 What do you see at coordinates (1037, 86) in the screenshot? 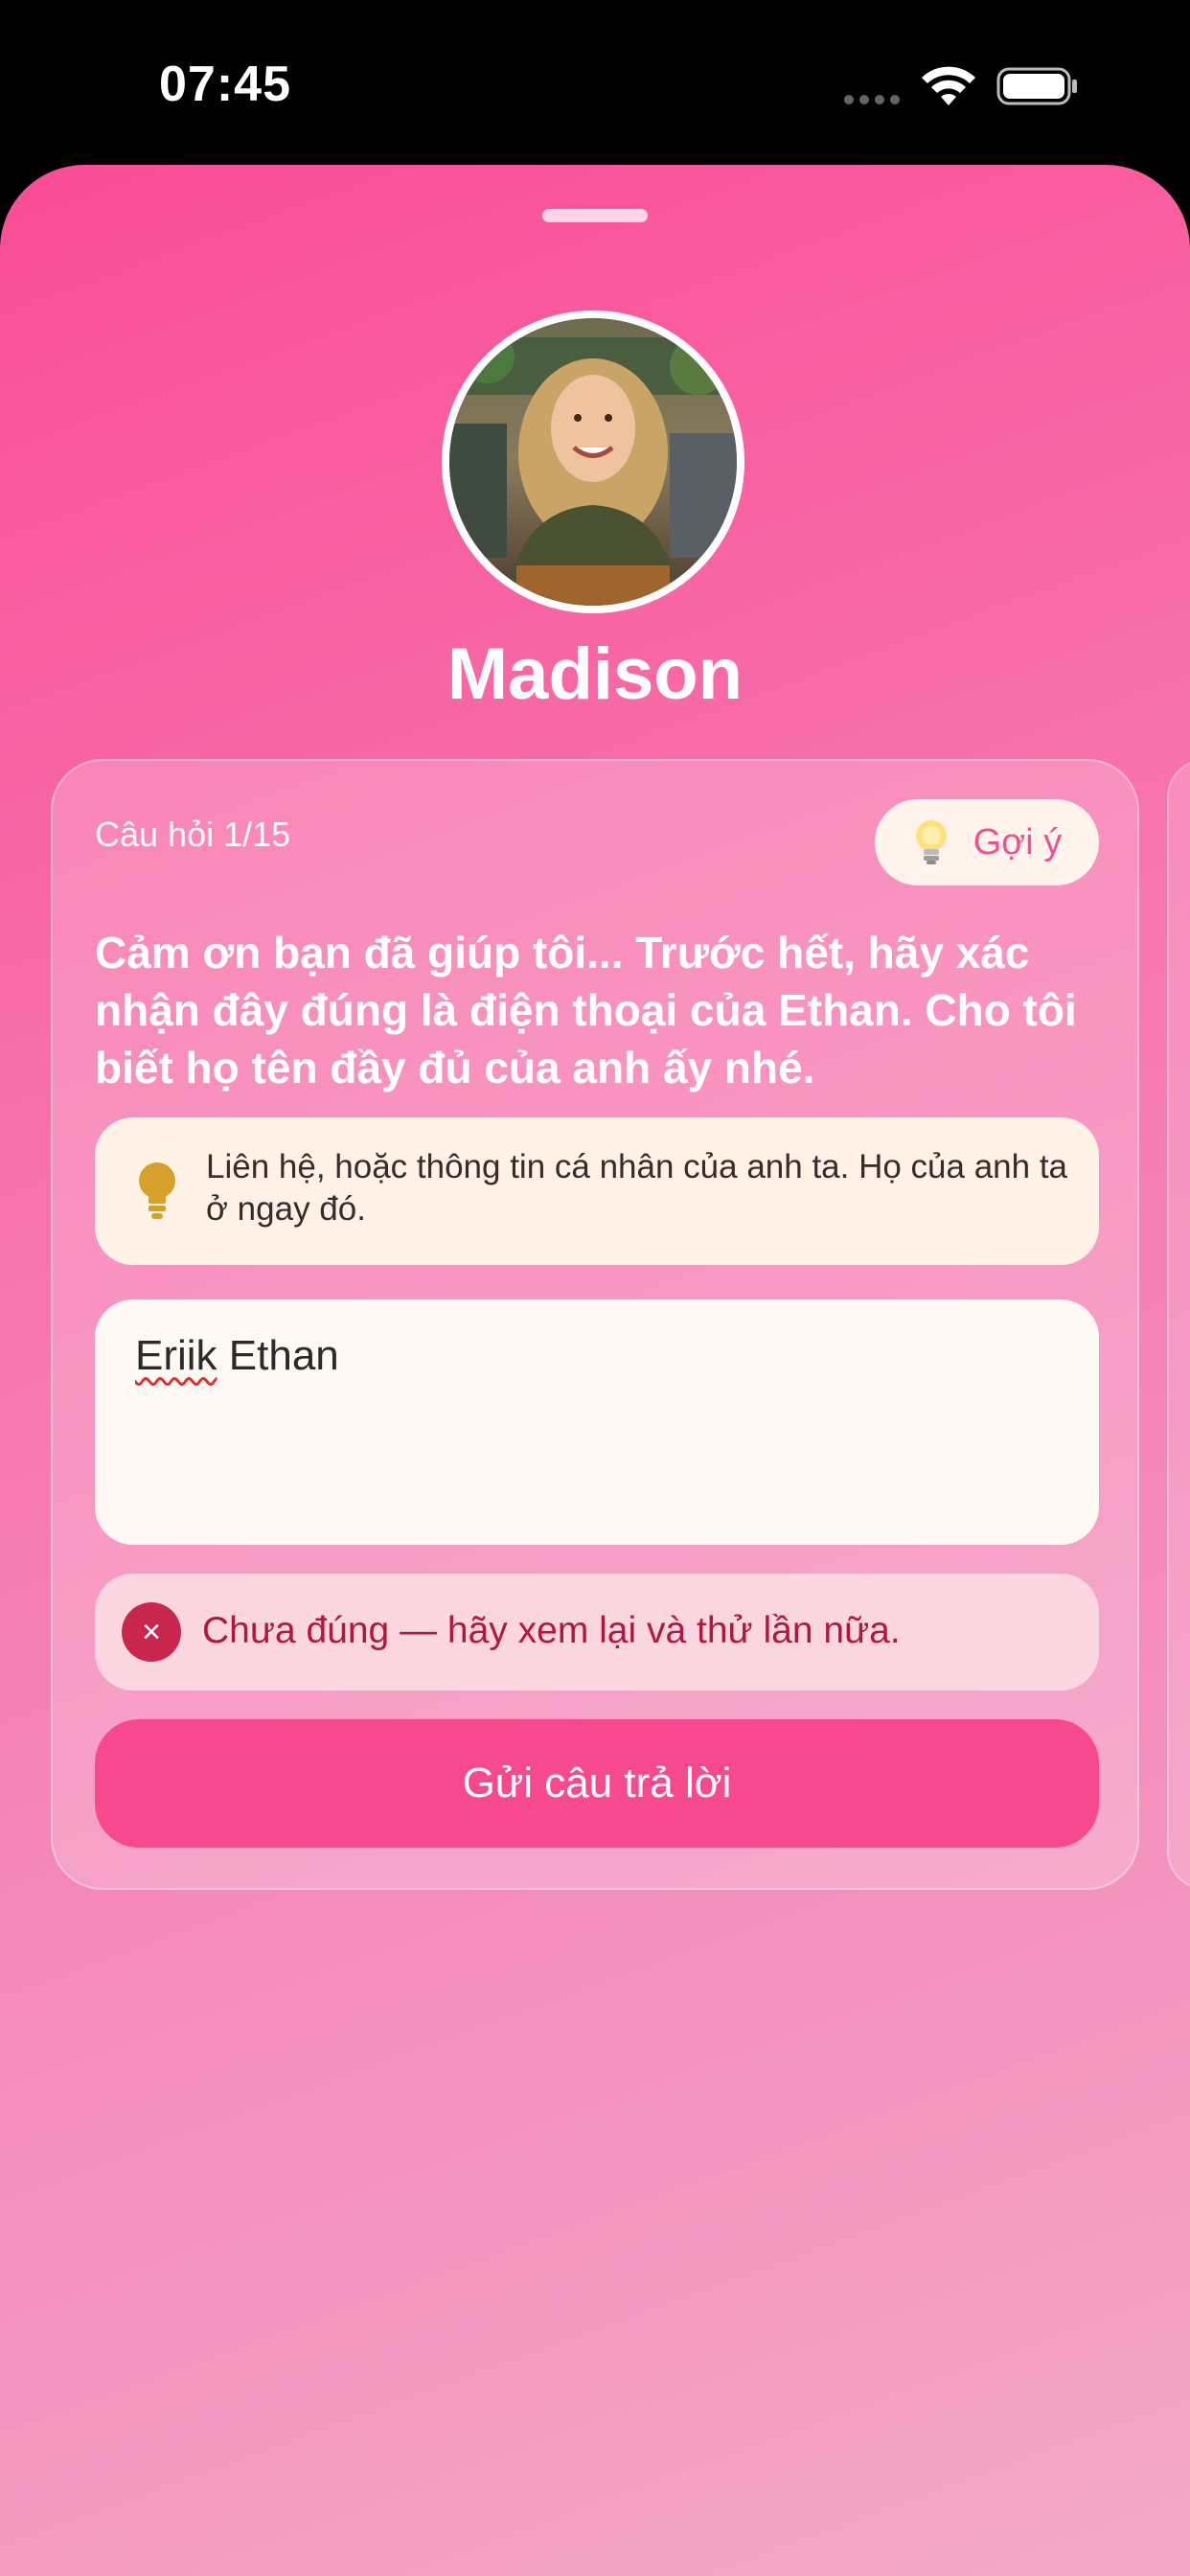
I see `battery-icon` at bounding box center [1037, 86].